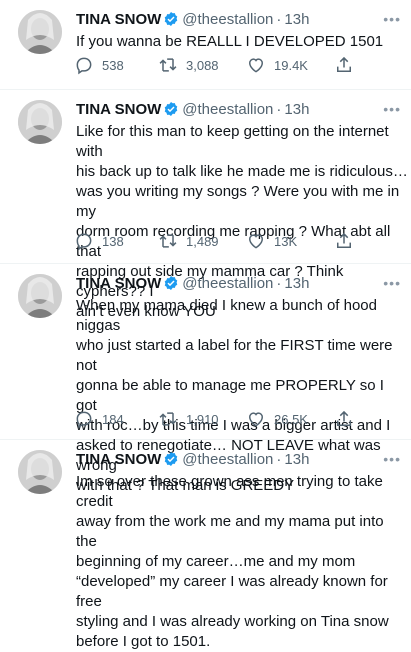  Describe the element at coordinates (99, 65) in the screenshot. I see `reply-button: 538` at that location.